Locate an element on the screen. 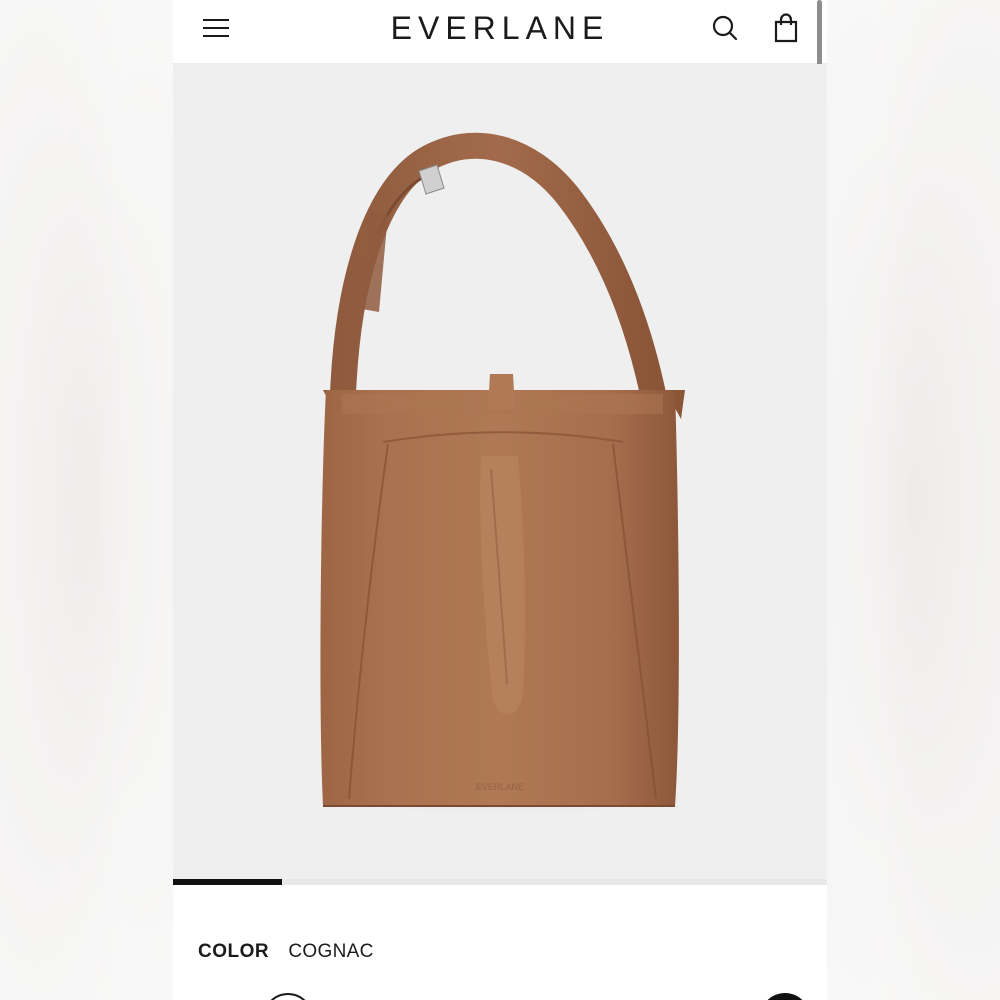  shopping-bag-icon is located at coordinates (786, 28).